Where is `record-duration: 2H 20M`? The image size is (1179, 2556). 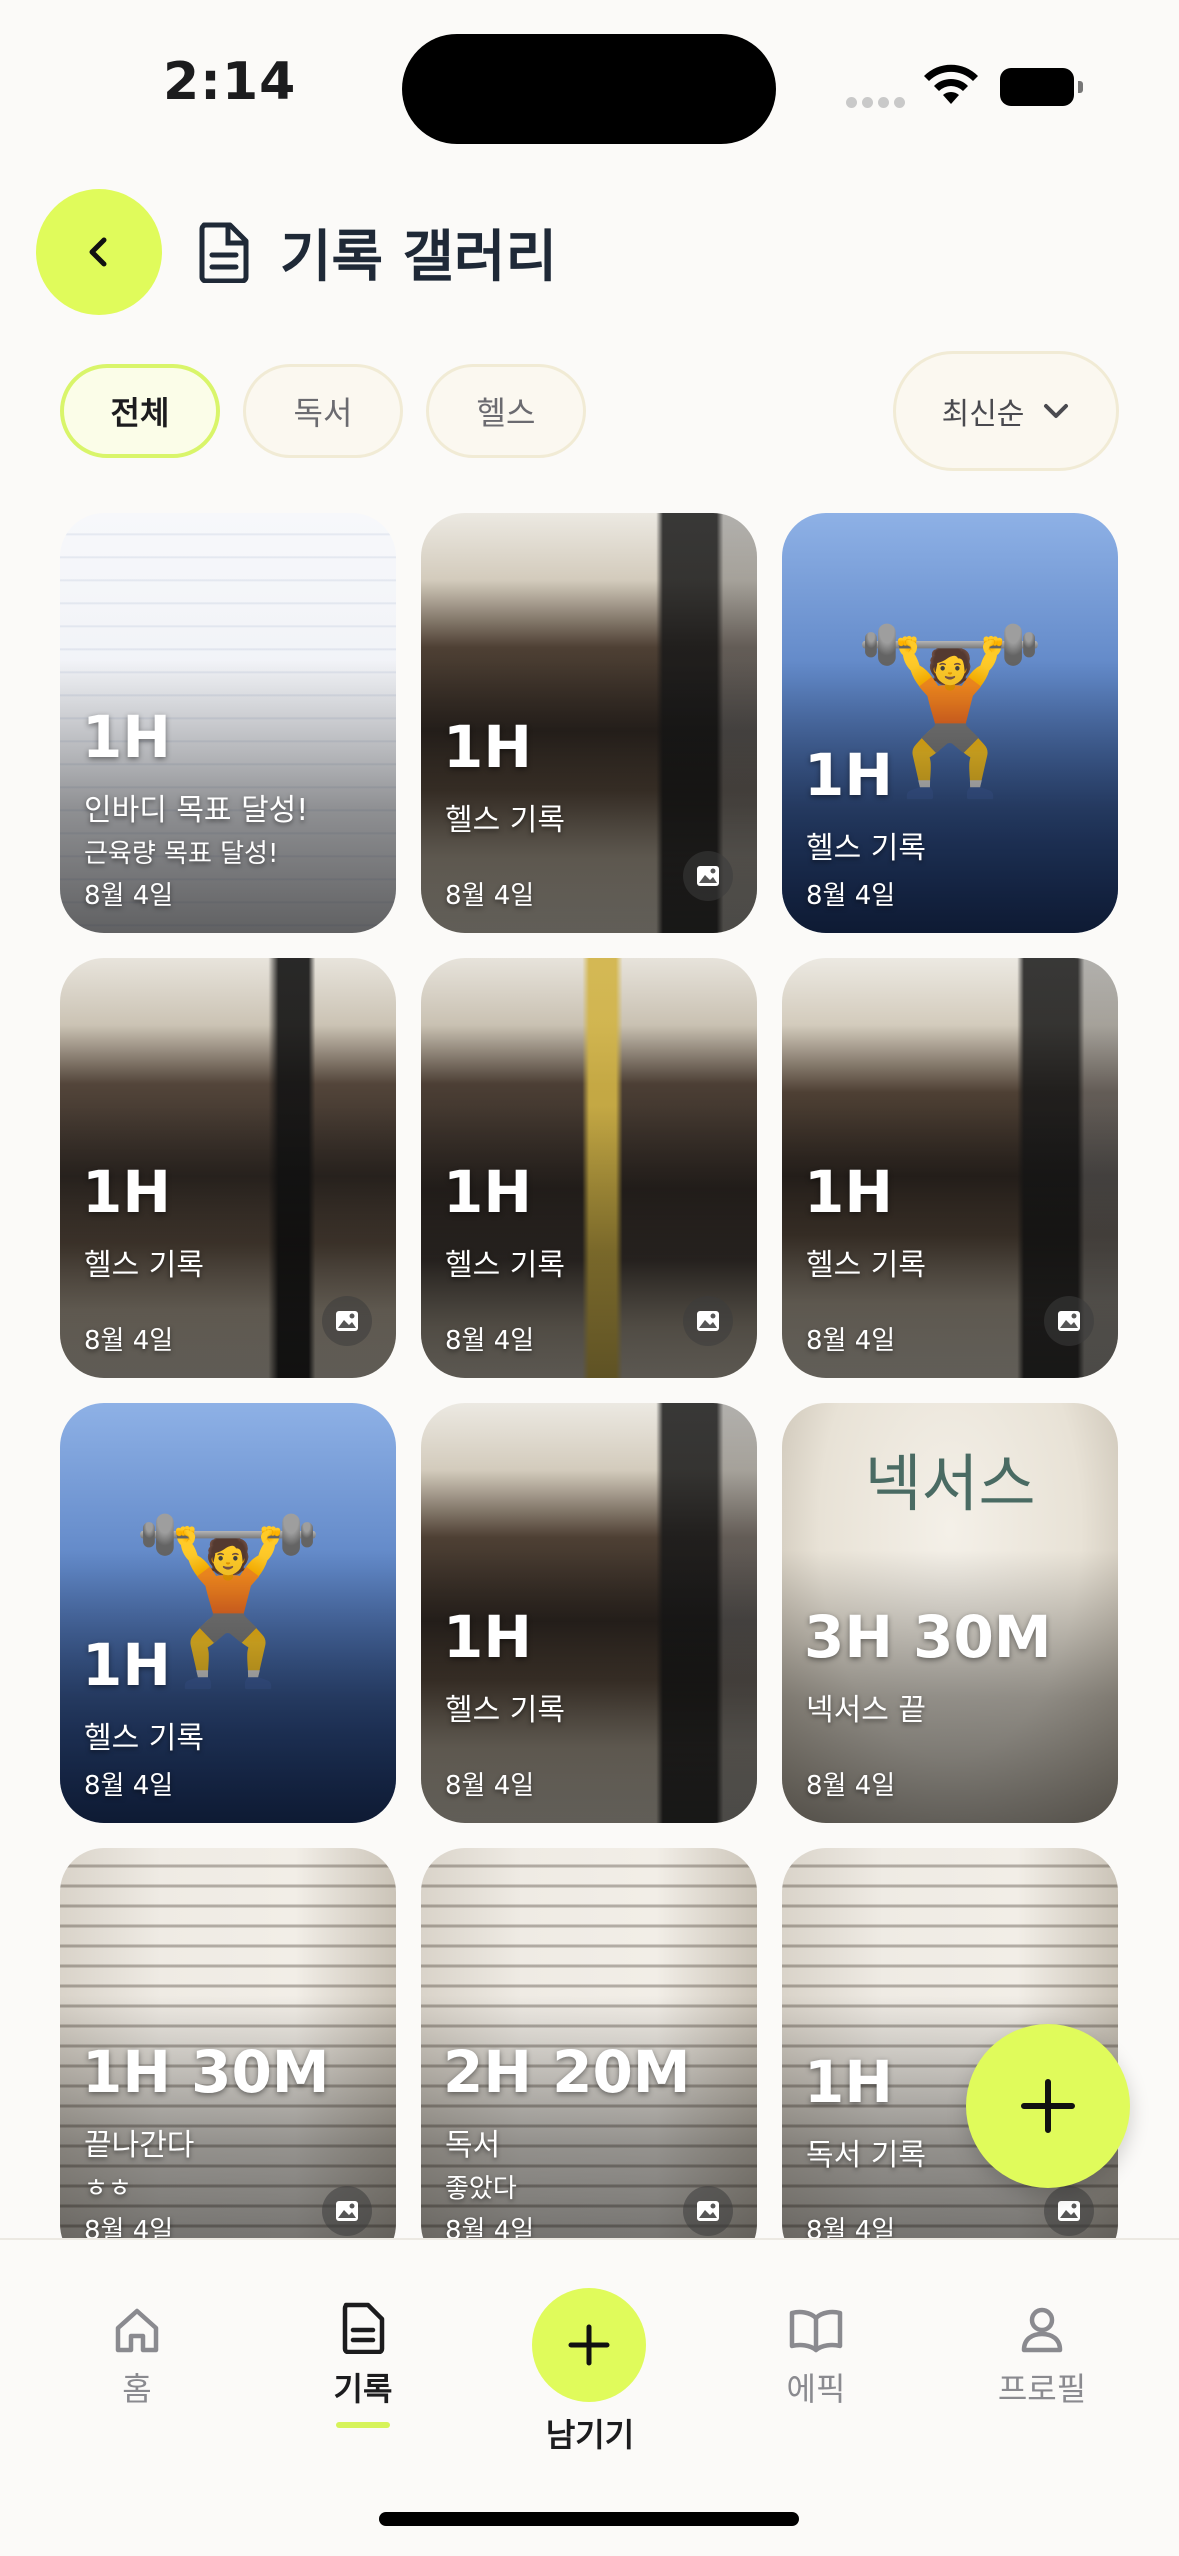 record-duration: 2H 20M is located at coordinates (567, 2072).